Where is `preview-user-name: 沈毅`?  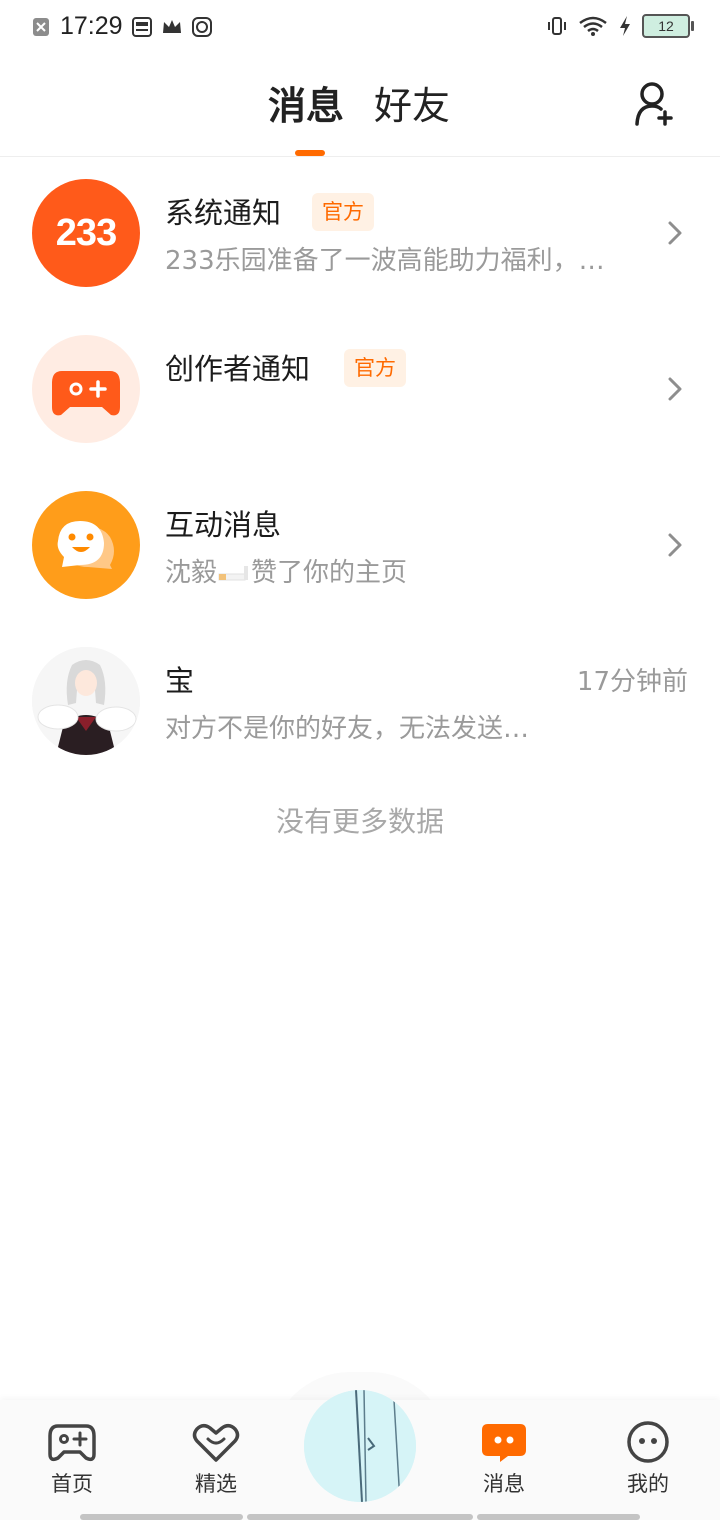
preview-user-name: 沈毅 is located at coordinates (191, 573).